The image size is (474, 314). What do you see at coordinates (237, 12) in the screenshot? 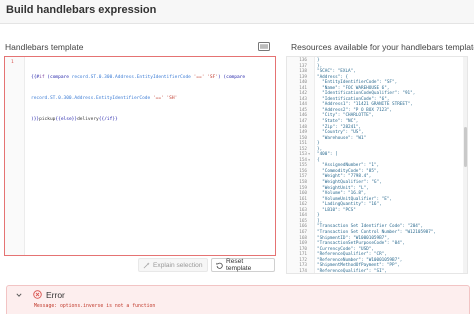
I see `page-header: Build handlebars expression` at bounding box center [237, 12].